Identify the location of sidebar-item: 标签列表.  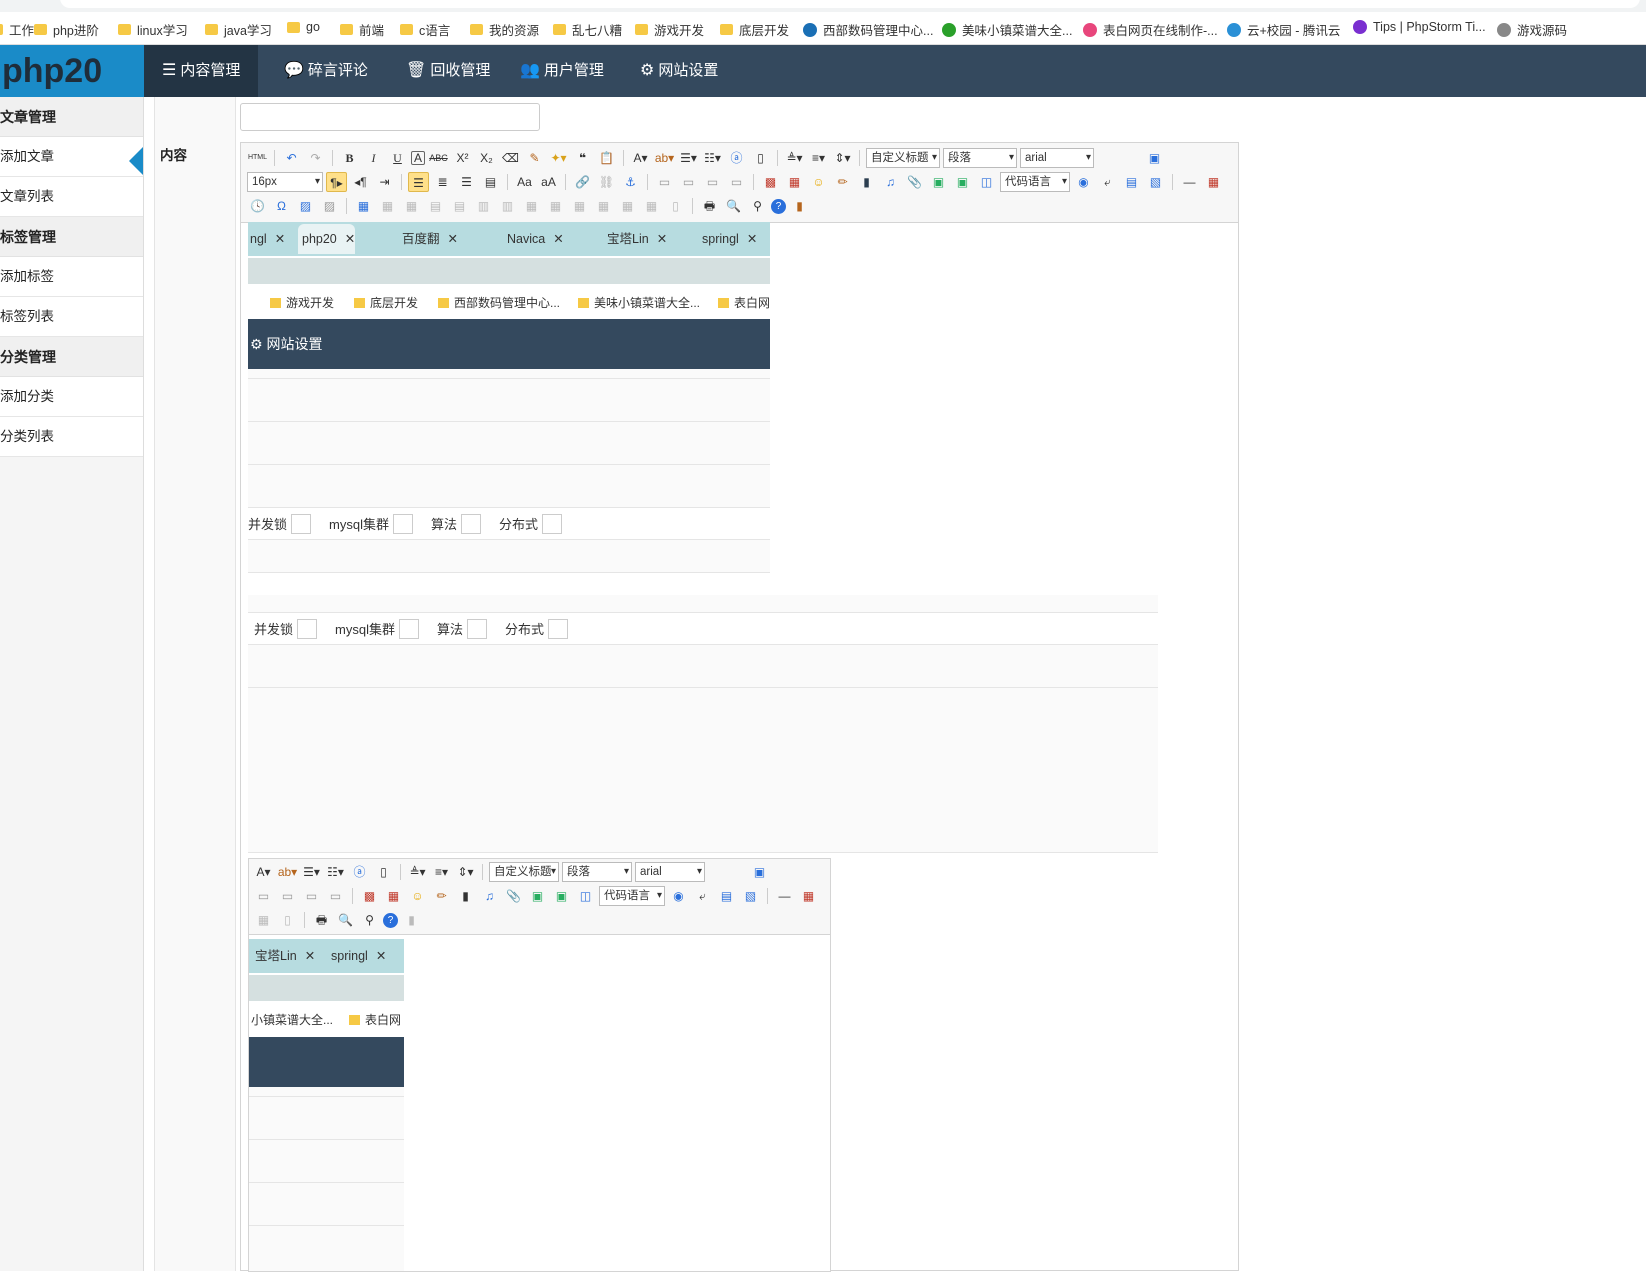
(71, 317).